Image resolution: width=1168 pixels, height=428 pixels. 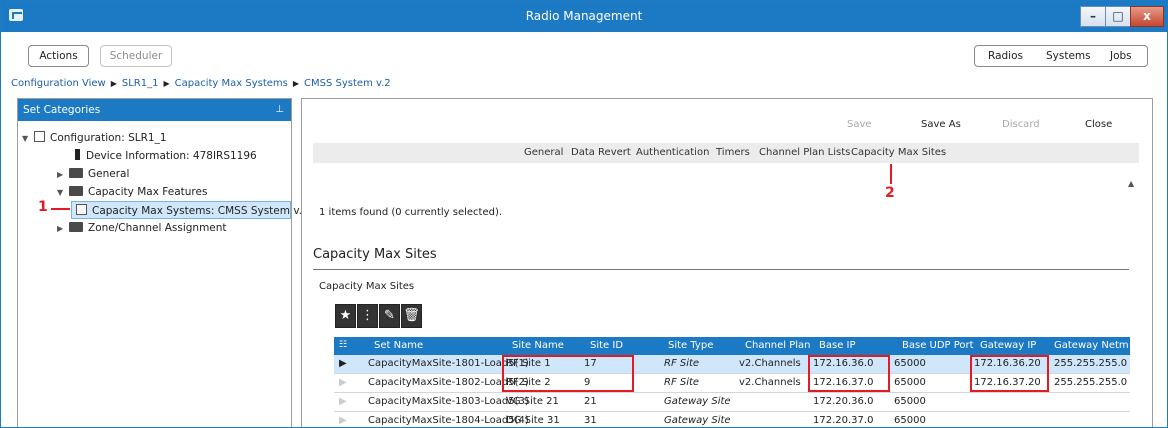 I want to click on tab-timers: Timers, so click(x=733, y=152).